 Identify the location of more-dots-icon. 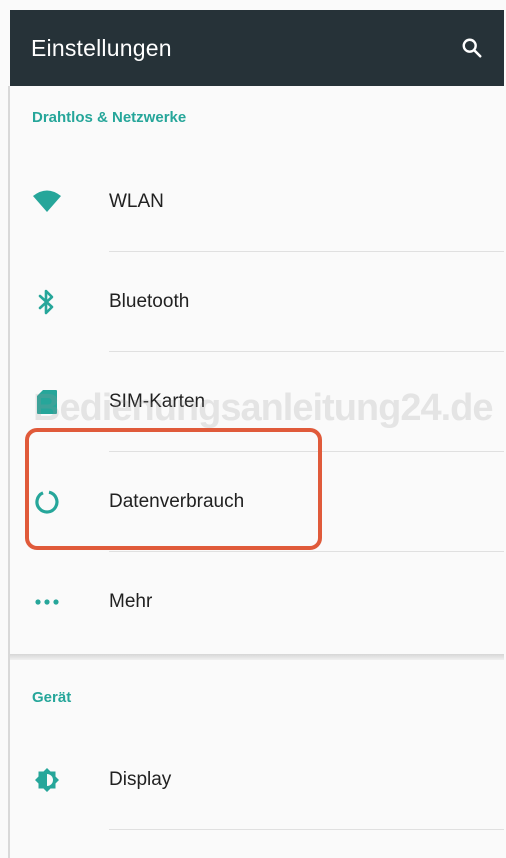
(47, 602).